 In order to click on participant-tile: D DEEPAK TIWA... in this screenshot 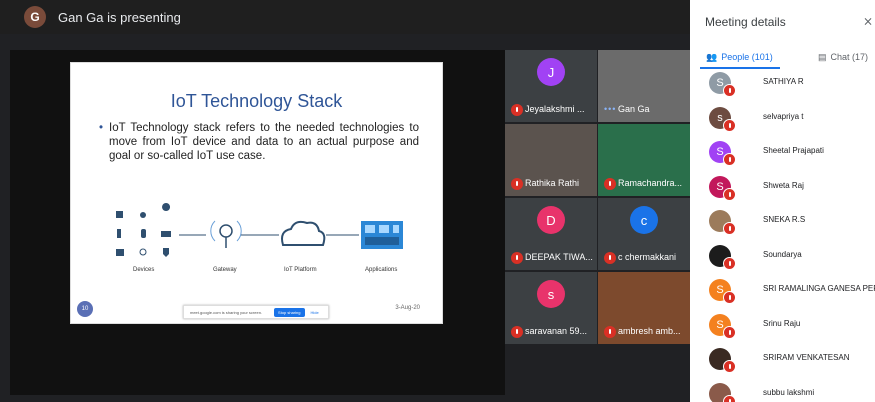, I will do `click(551, 234)`.